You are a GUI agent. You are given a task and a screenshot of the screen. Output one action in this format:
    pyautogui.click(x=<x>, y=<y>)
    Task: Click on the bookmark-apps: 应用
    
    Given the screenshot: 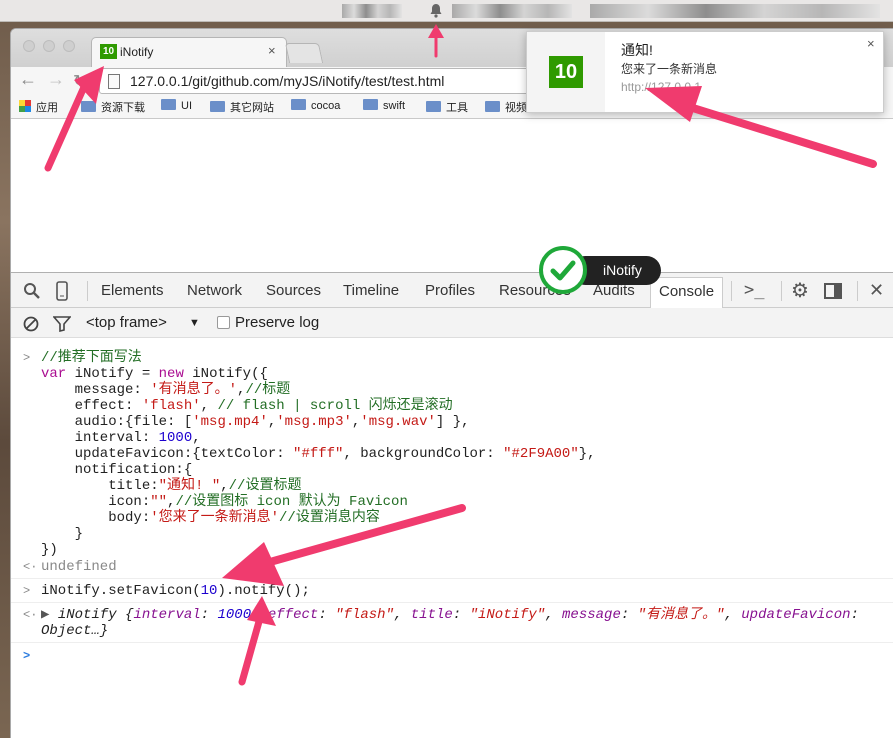 What is the action you would take?
    pyautogui.click(x=38, y=107)
    